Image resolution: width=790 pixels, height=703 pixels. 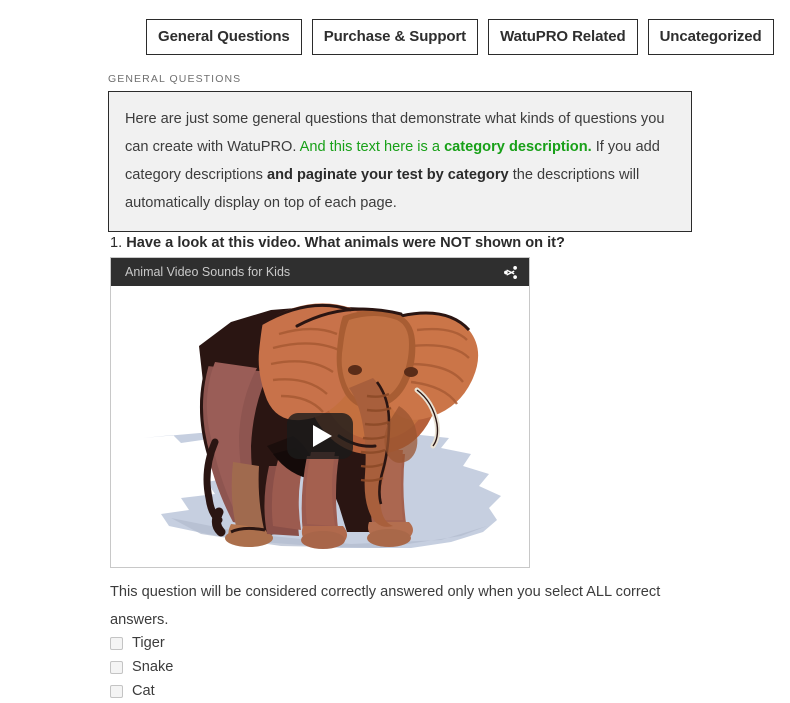 What do you see at coordinates (310, 691) in the screenshot?
I see `answer-option-cat: Cat` at bounding box center [310, 691].